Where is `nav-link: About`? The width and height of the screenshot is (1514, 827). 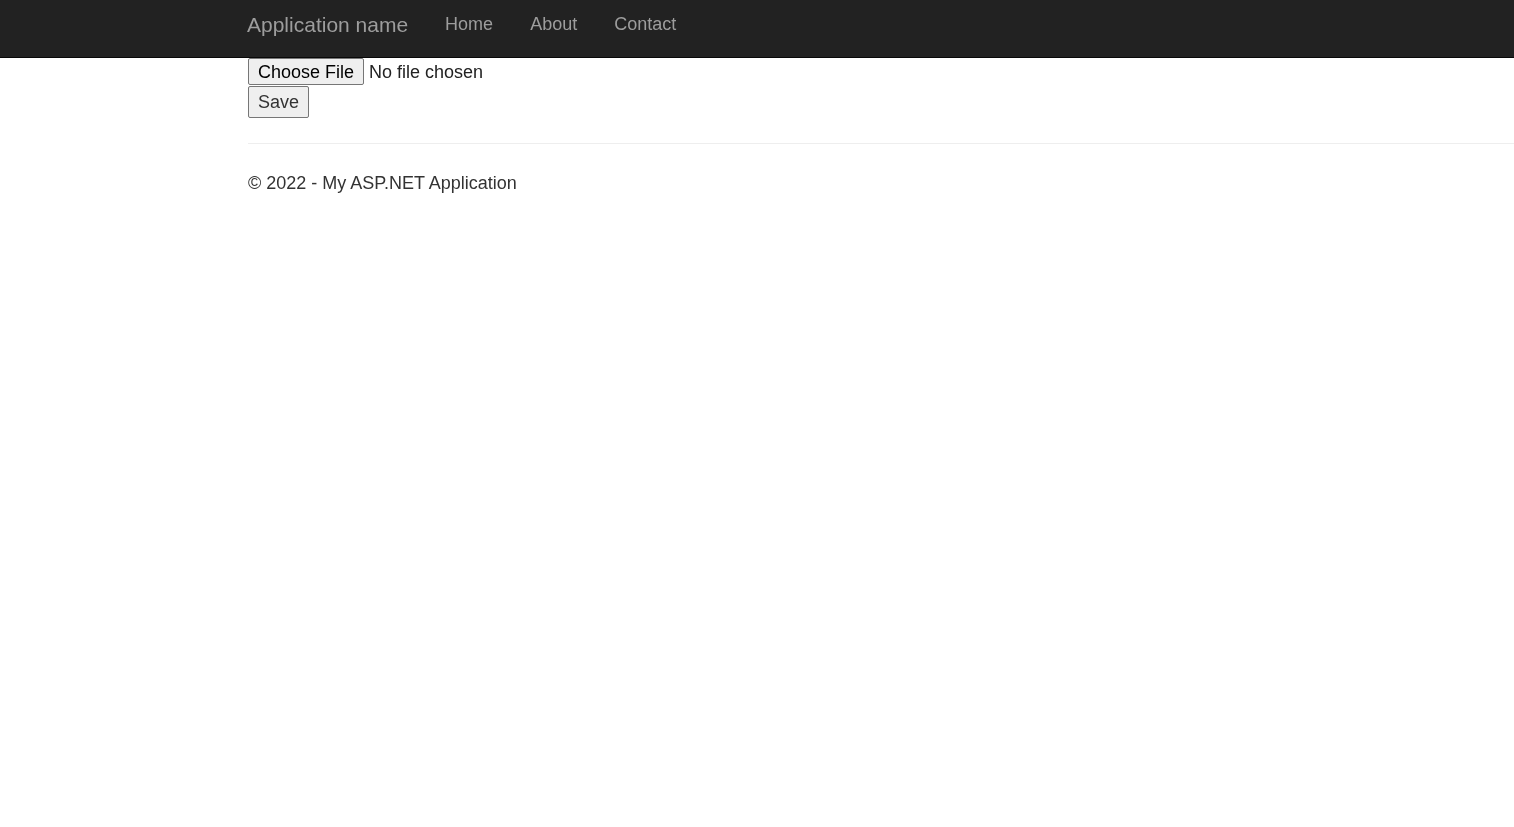 nav-link: About is located at coordinates (554, 24).